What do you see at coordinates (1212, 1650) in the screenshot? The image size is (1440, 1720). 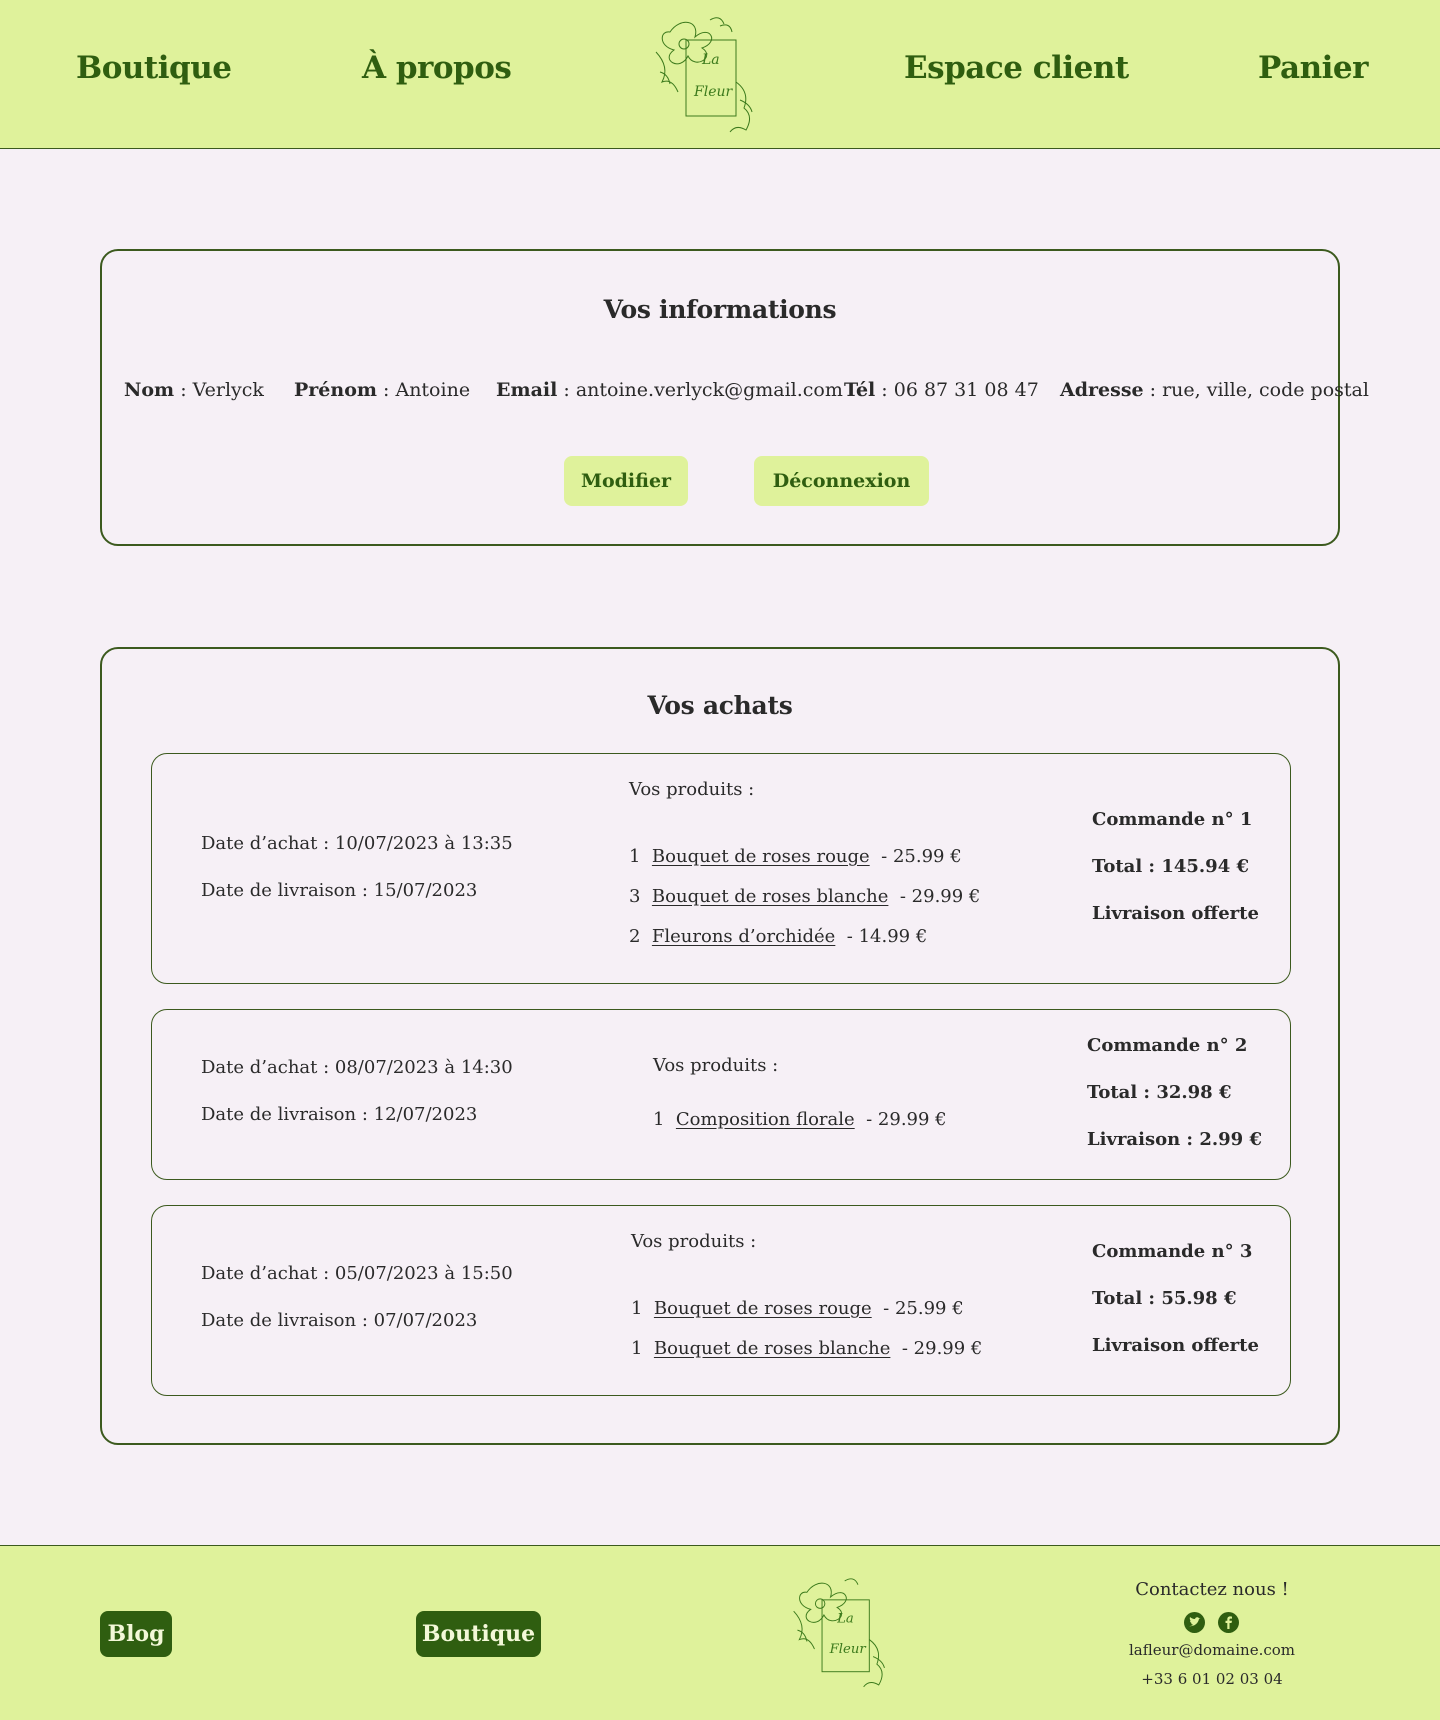 I see `footer-email: lafleur@domaine.com` at bounding box center [1212, 1650].